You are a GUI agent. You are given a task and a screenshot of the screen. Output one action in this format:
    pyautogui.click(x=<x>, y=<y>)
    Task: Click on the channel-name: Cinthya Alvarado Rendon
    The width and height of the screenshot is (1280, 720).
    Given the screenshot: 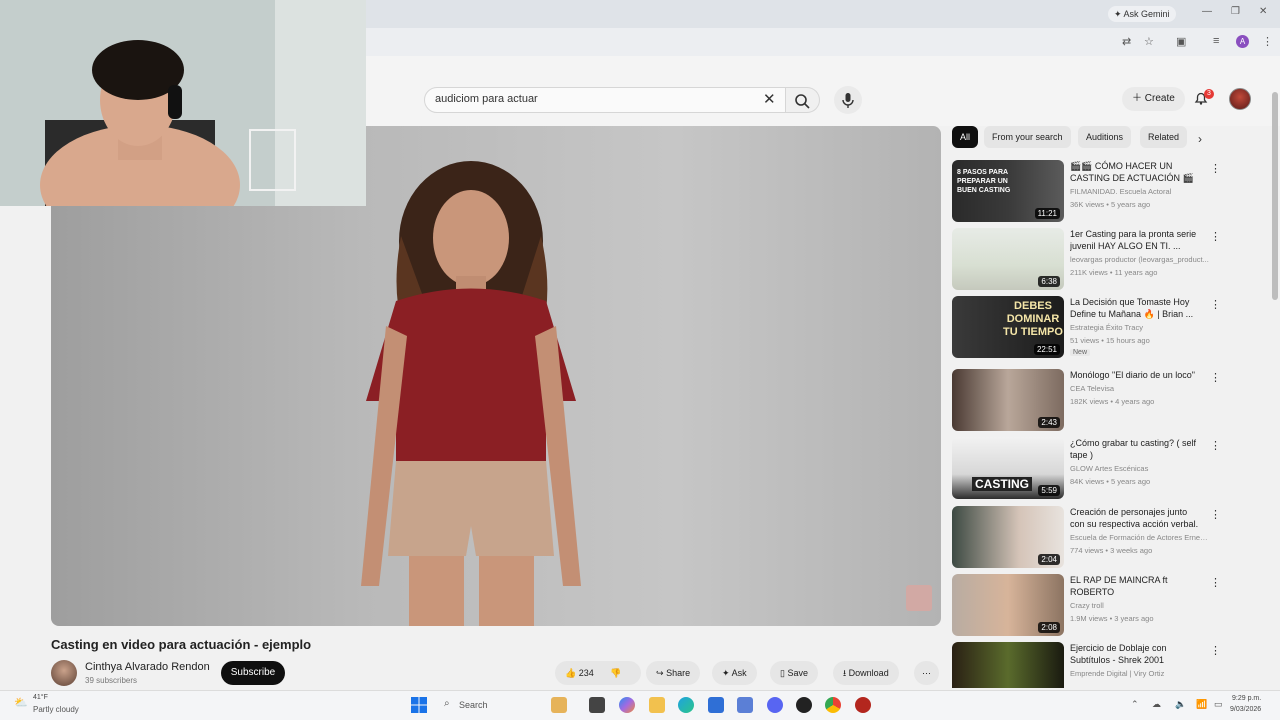 What is the action you would take?
    pyautogui.click(x=147, y=667)
    